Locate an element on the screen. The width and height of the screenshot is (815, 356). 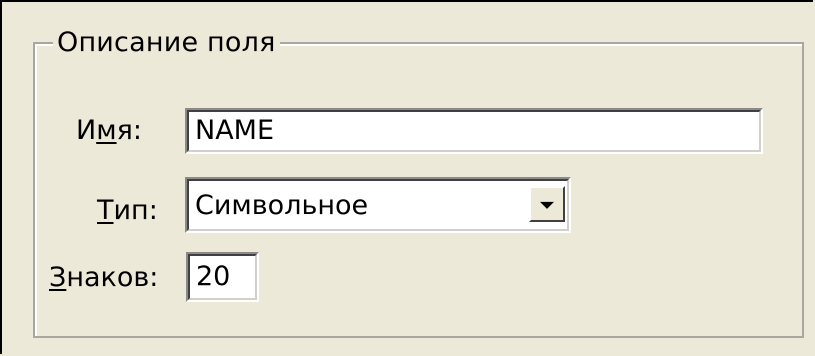
type-select-value: Символьное is located at coordinates (282, 205).